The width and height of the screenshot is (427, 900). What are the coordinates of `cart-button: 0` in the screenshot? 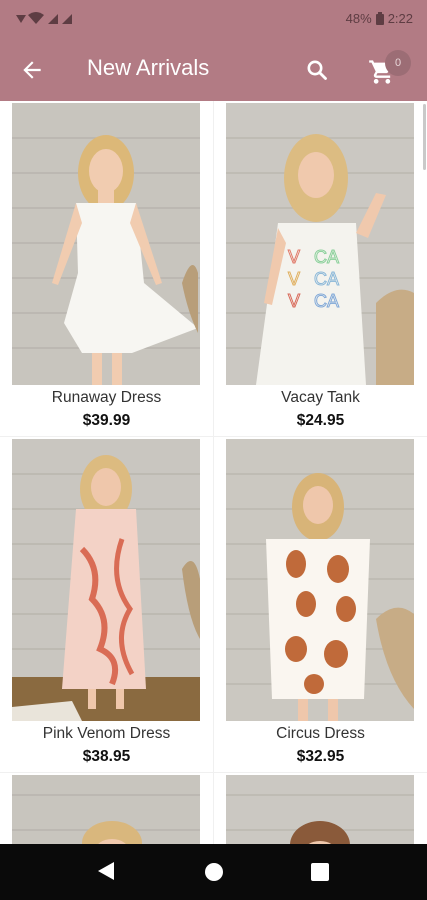 It's located at (387, 70).